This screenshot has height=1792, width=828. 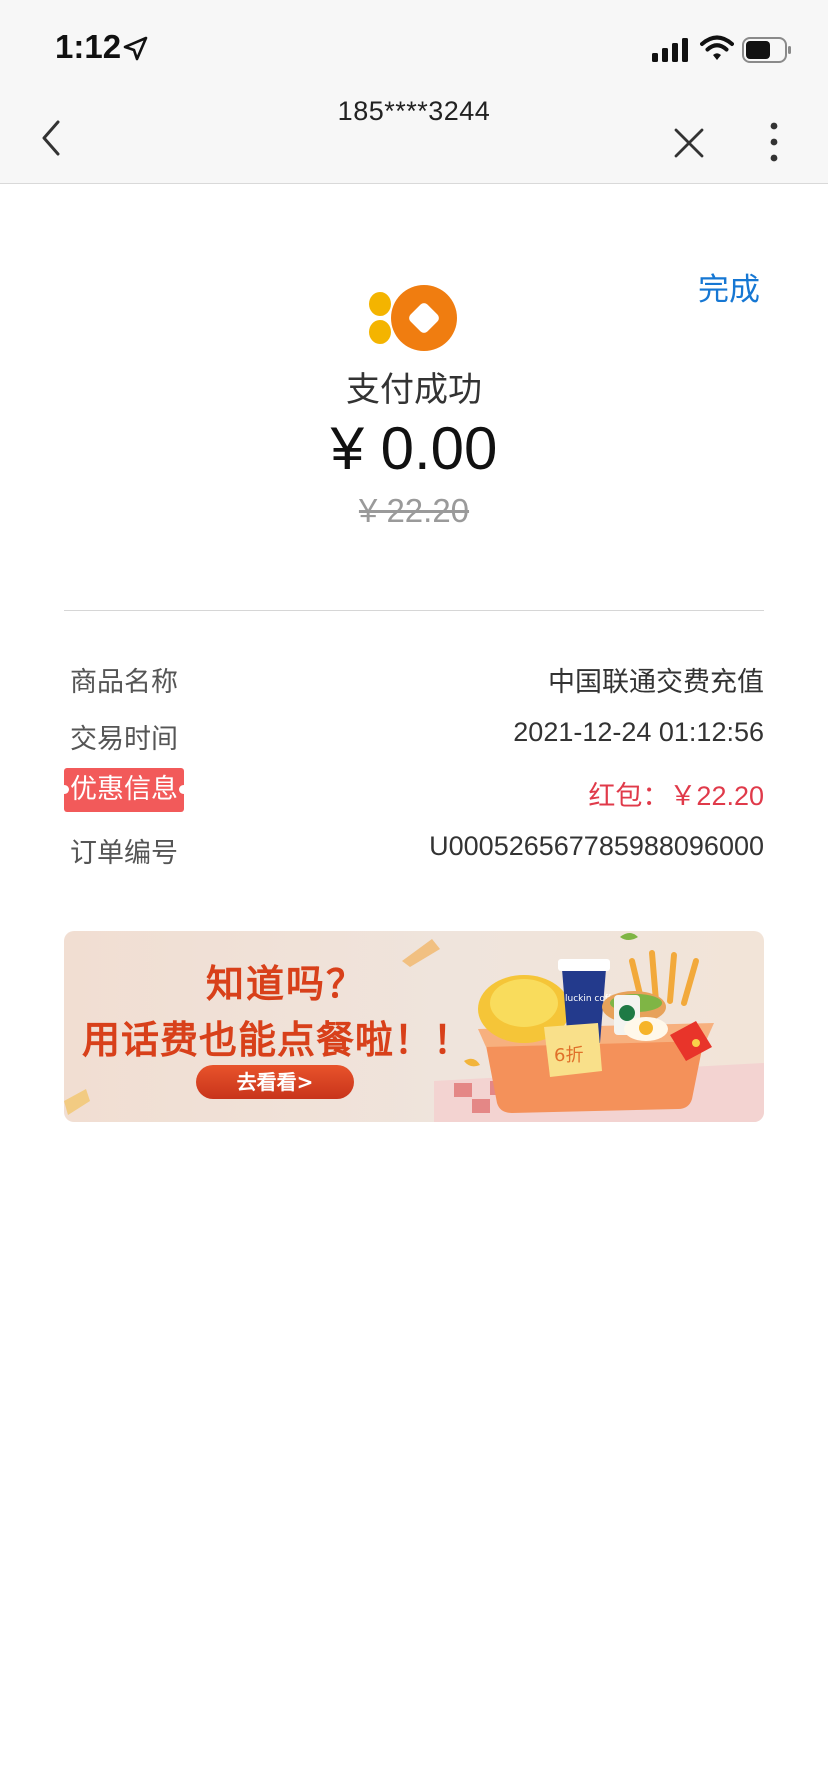 I want to click on detail-row-time: 交易时间 2021-12-24 01:12:56, so click(x=414, y=739).